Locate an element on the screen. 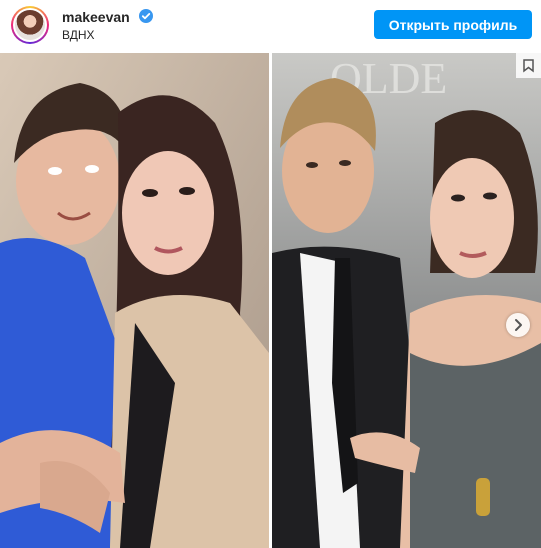 Image resolution: width=541 pixels, height=548 pixels. verified-badge-icon is located at coordinates (146, 16).